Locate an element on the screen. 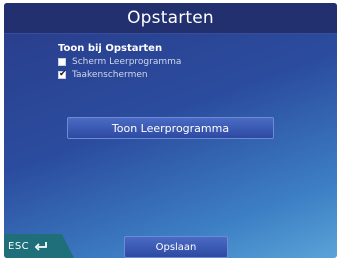 The height and width of the screenshot is (260, 341). esc-button: ESC is located at coordinates (39, 246).